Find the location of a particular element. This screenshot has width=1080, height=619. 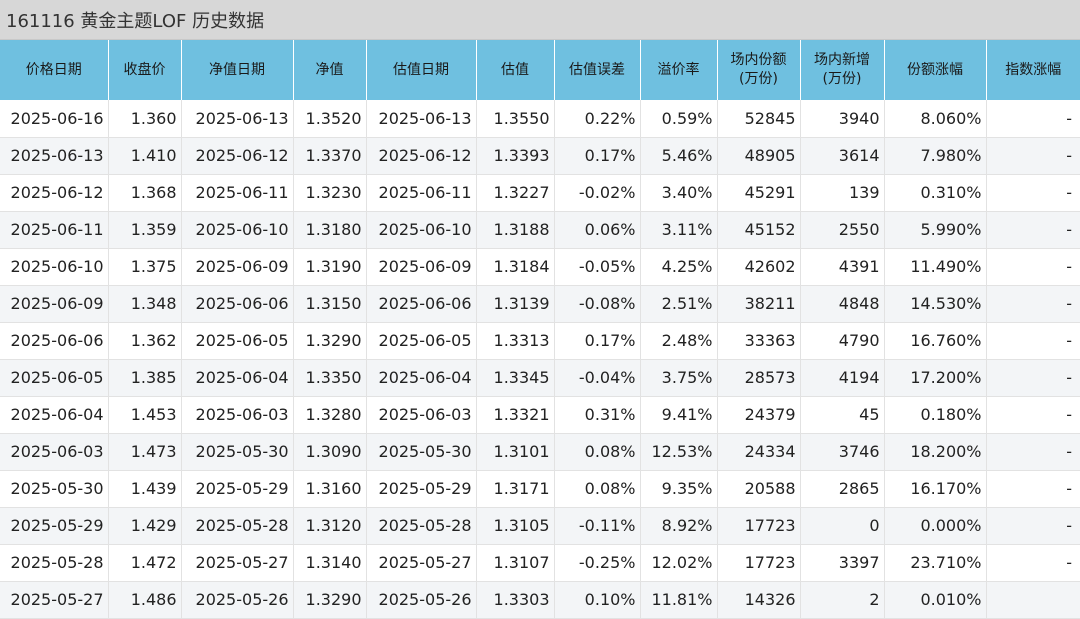

cell-shares-in-market: 20588 is located at coordinates (759, 489).